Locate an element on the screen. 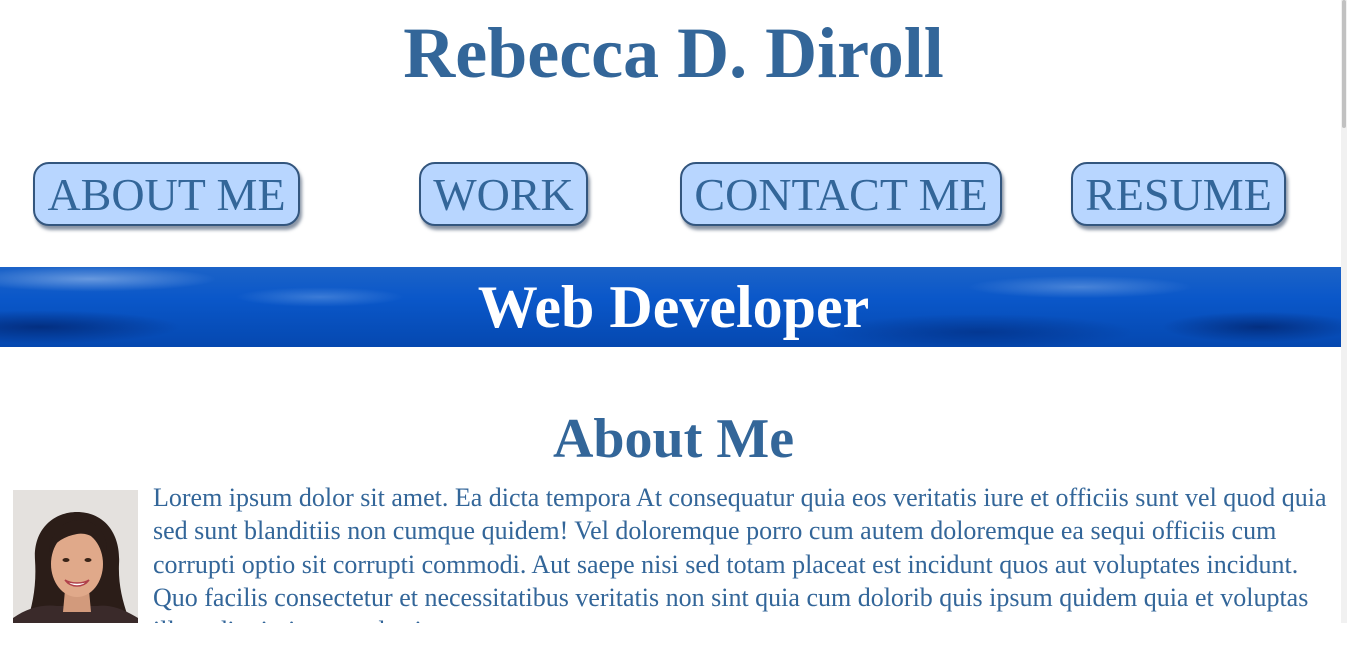 Image resolution: width=1353 pixels, height=648 pixels. profile-photo is located at coordinates (75, 556).